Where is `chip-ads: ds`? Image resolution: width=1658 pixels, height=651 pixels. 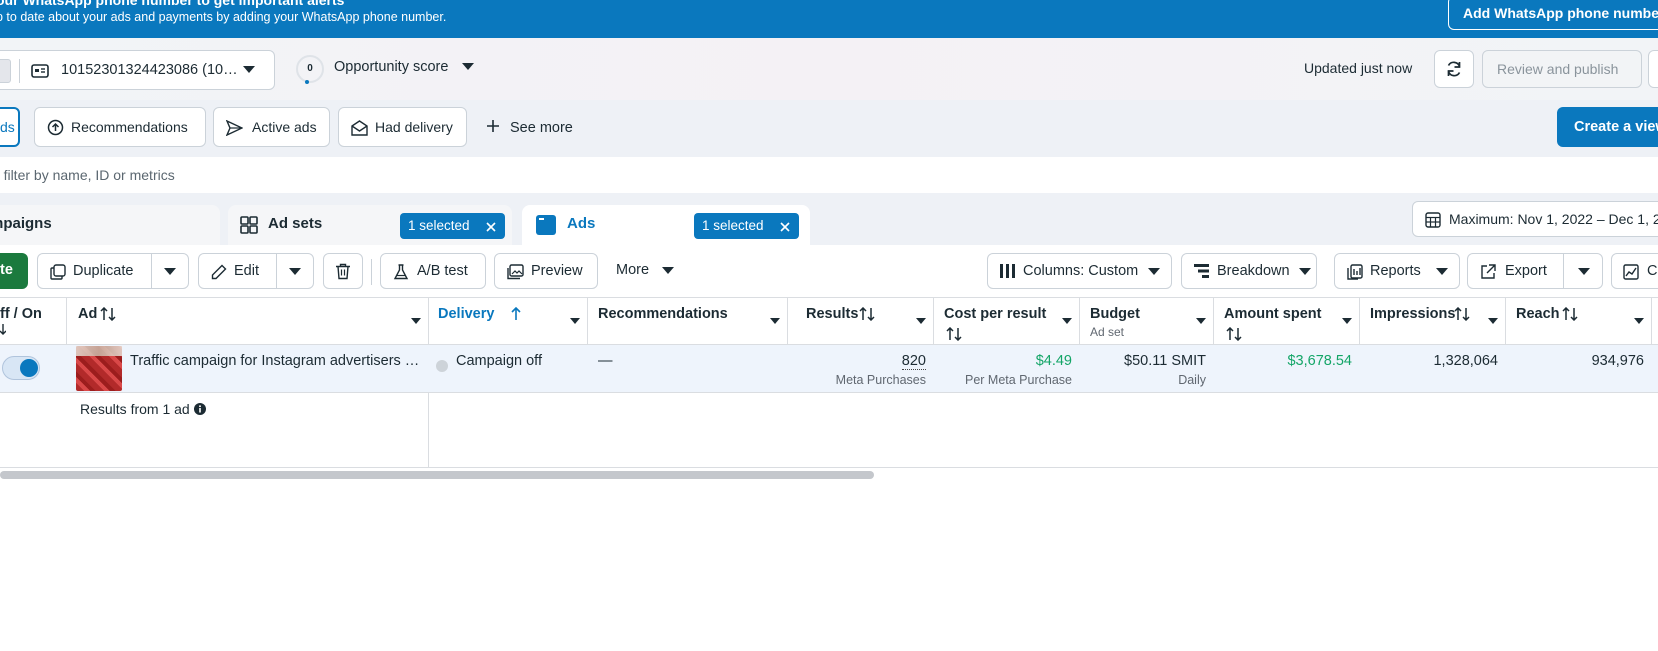
chip-ads: ds is located at coordinates (10, 127).